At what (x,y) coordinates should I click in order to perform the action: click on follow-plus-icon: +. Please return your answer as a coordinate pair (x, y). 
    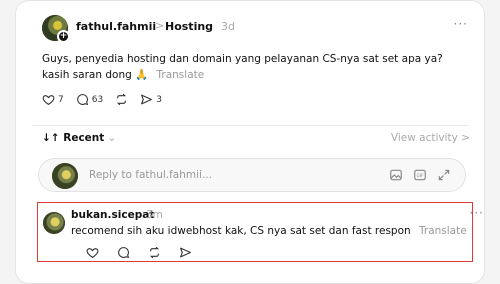
    Looking at the image, I should click on (63, 36).